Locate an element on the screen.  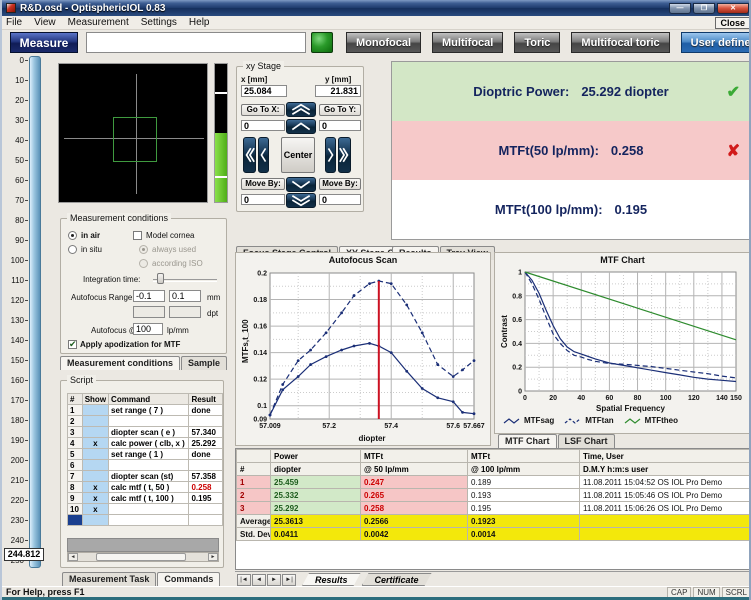
script-row: 1 set range ( 7 ) done is located at coordinates (145, 410).